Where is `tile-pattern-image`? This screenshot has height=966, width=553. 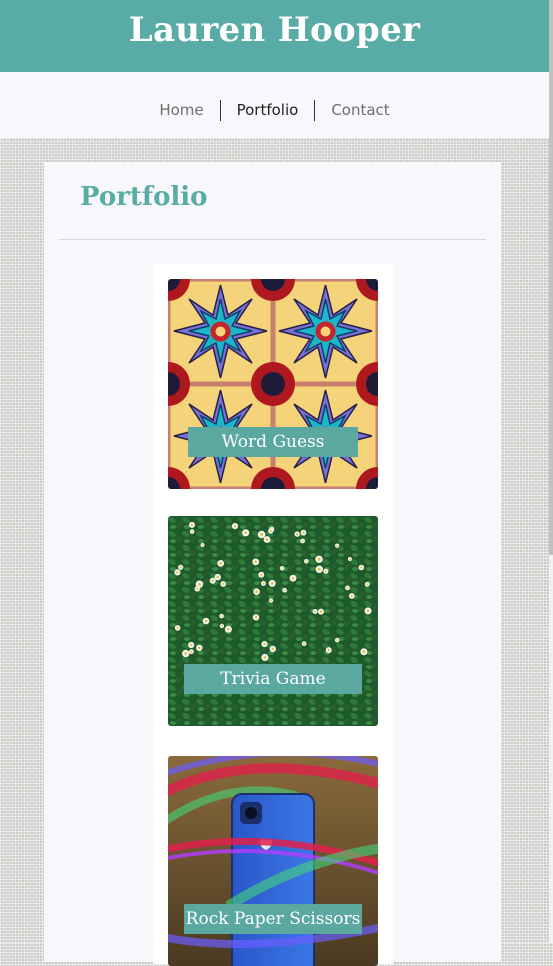
tile-pattern-image is located at coordinates (273, 384).